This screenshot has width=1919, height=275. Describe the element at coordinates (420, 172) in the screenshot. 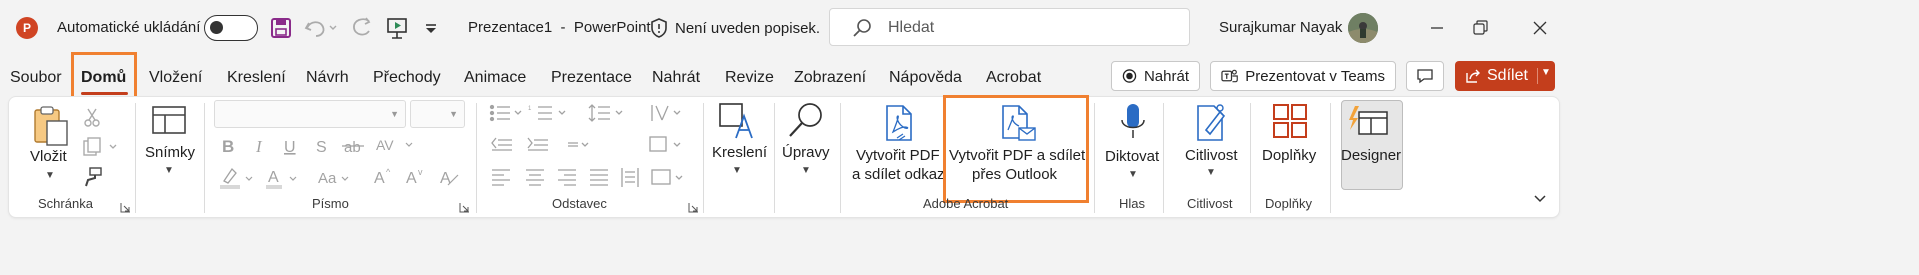

I see `svg-text: v` at that location.